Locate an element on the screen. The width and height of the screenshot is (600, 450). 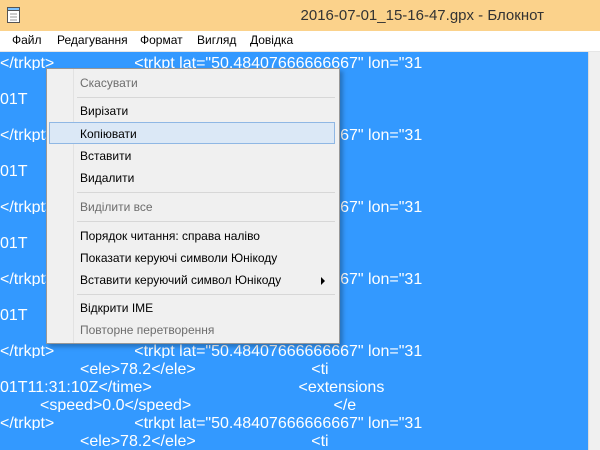
vertical-scrollbar is located at coordinates (594, 251).